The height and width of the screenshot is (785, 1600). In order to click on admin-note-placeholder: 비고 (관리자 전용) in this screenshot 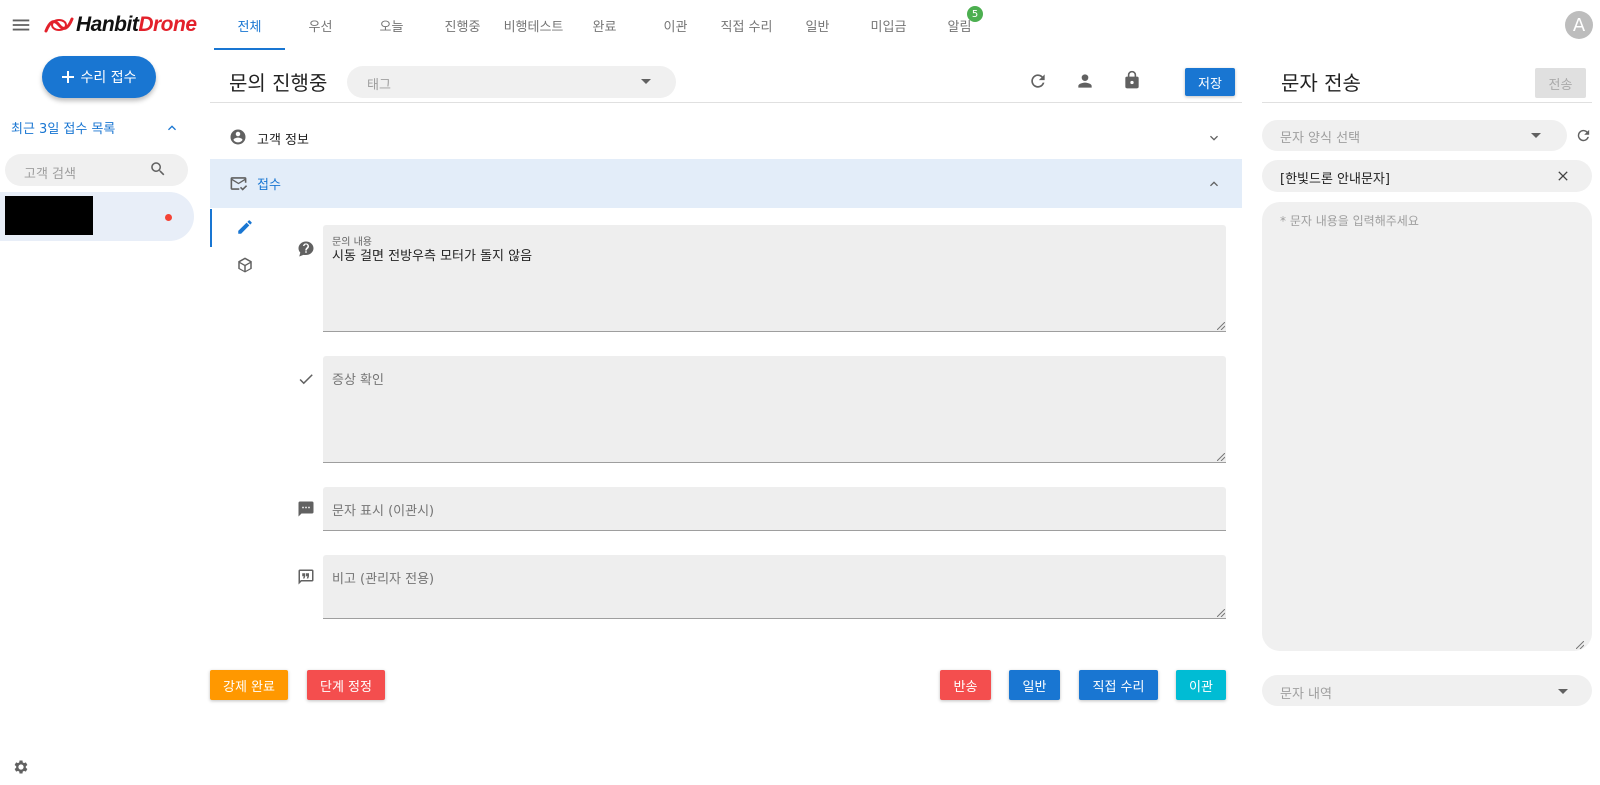, I will do `click(383, 579)`.